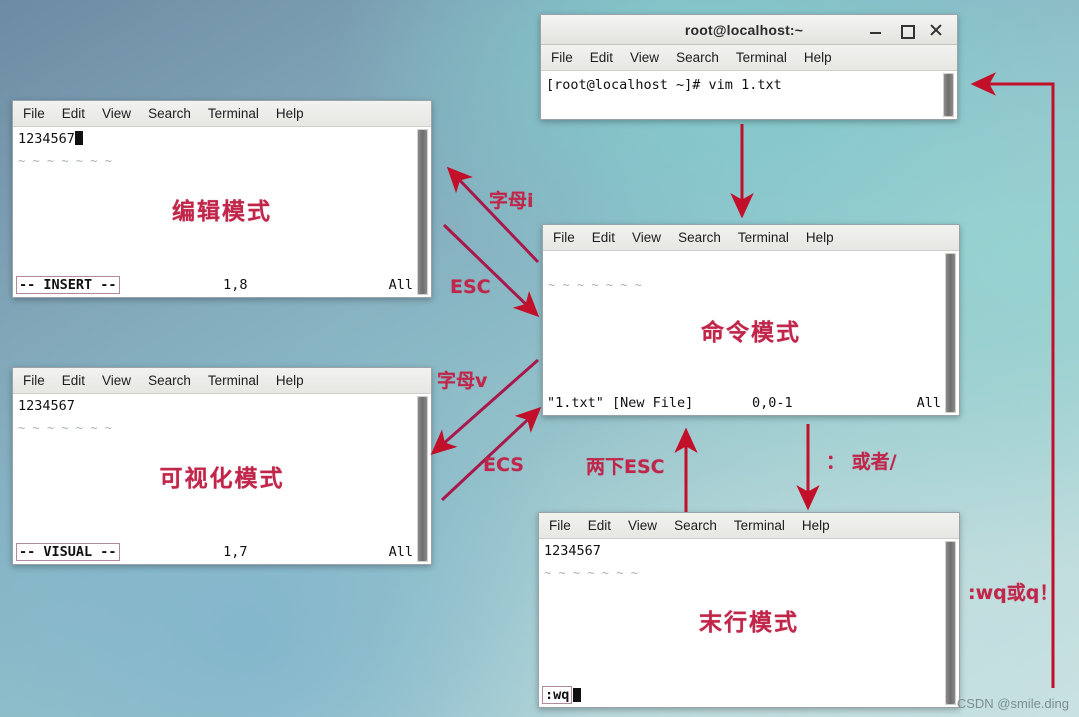 The image size is (1079, 717). Describe the element at coordinates (491, 270) in the screenshot. I see `arrow-insert-to-command` at that location.